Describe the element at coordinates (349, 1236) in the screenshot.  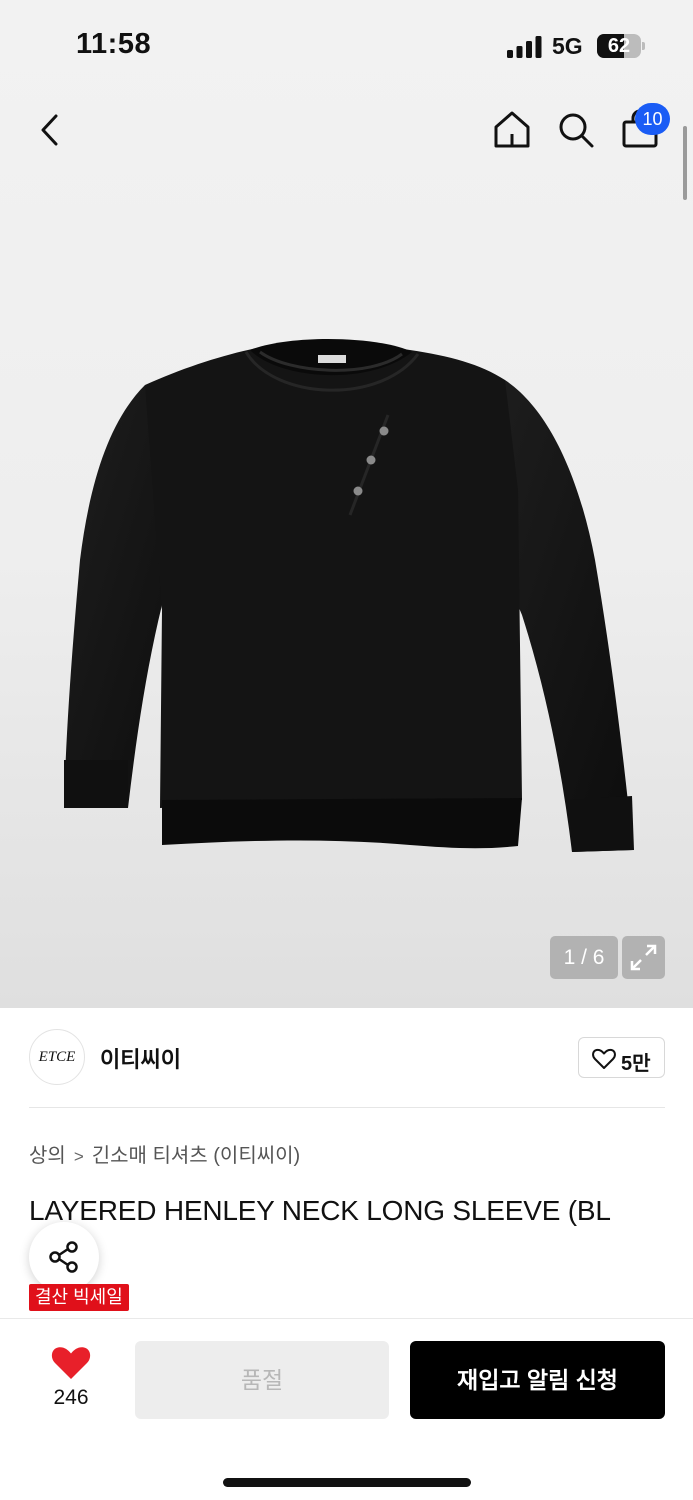
I see `product-title: LAYERED HENLEY NECK LONG SLEEVE (BL )` at that location.